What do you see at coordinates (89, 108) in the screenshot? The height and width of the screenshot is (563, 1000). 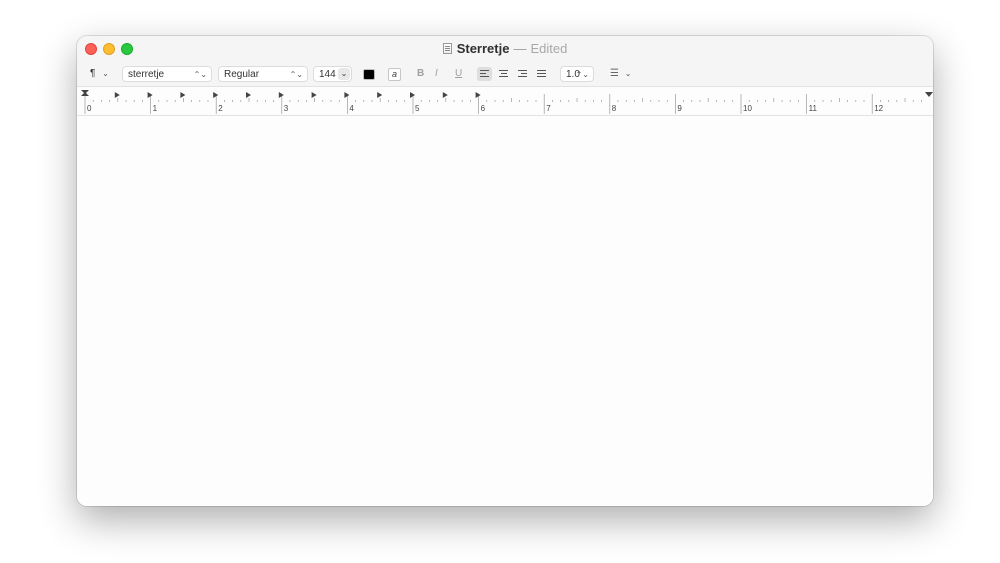 I see `ruler-label: 0` at bounding box center [89, 108].